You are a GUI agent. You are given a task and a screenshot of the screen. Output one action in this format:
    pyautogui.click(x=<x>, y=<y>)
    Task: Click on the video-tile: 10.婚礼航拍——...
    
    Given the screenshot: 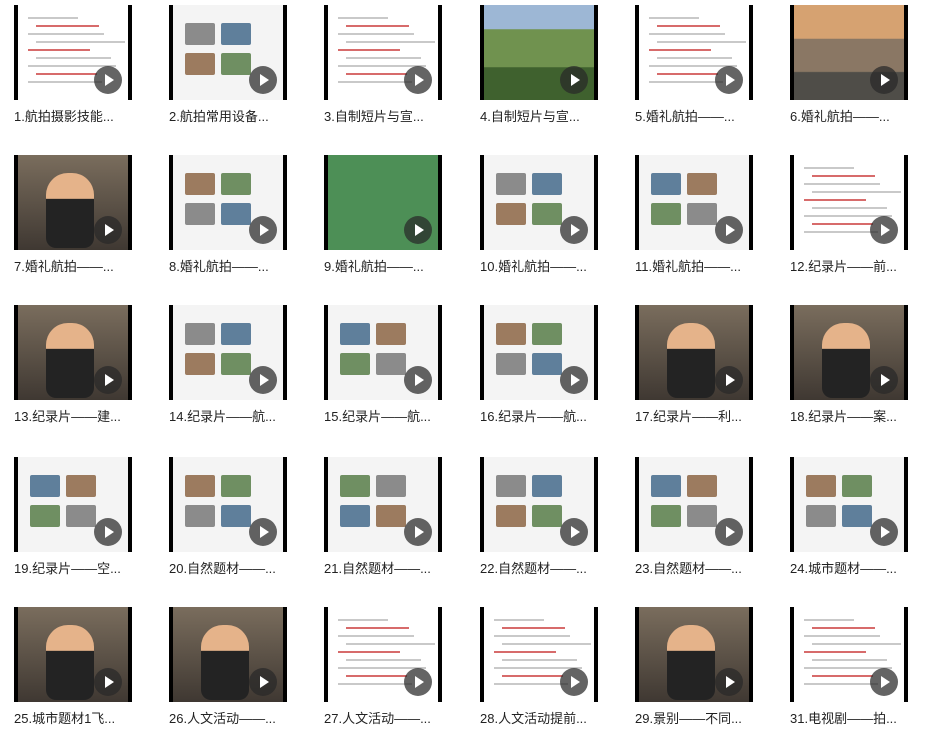 What is the action you would take?
    pyautogui.click(x=550, y=227)
    